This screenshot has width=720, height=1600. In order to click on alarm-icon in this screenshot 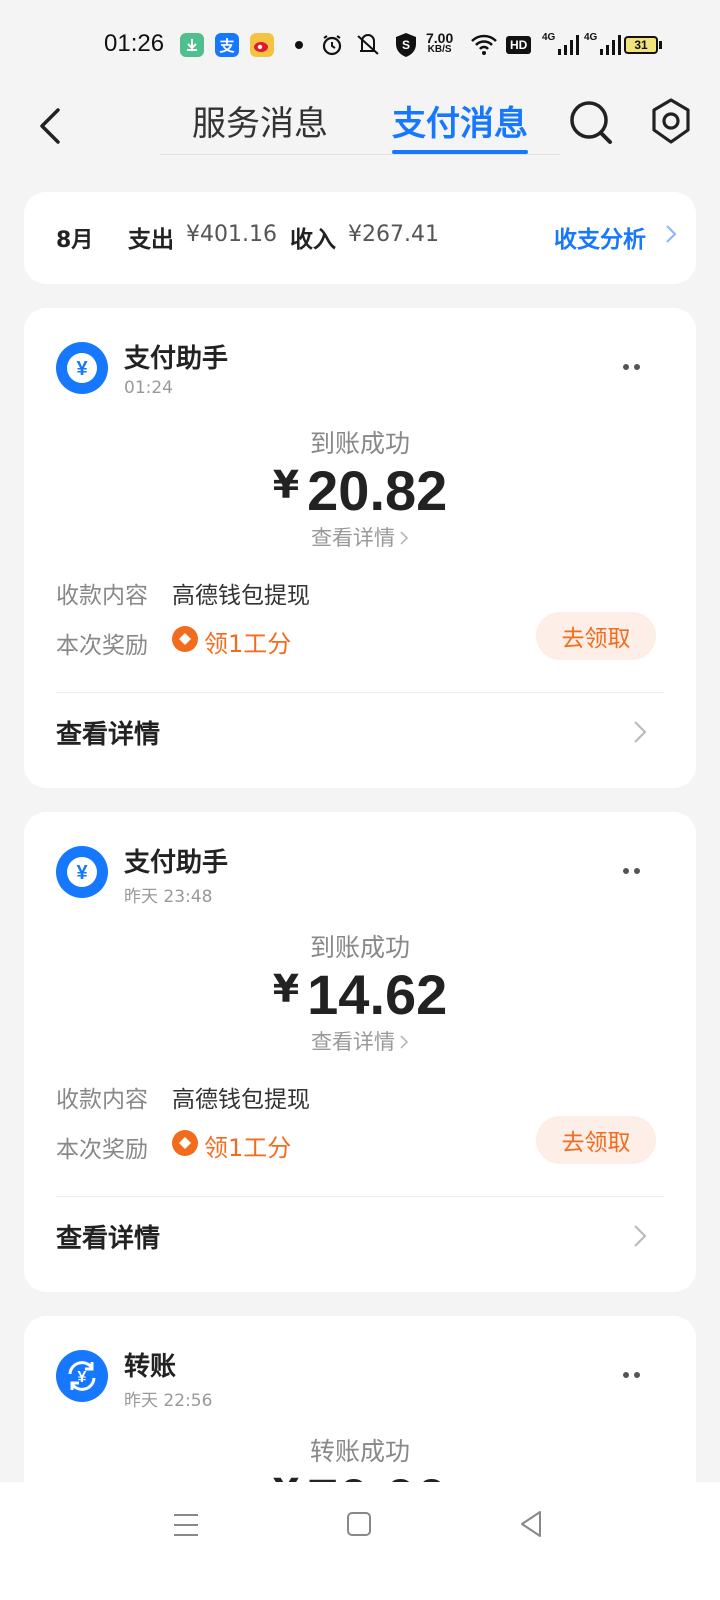, I will do `click(332, 45)`.